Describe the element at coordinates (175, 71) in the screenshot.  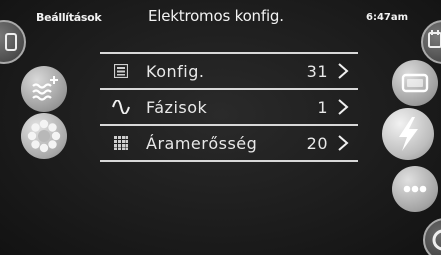
I see `list-item-label: Konfig.` at that location.